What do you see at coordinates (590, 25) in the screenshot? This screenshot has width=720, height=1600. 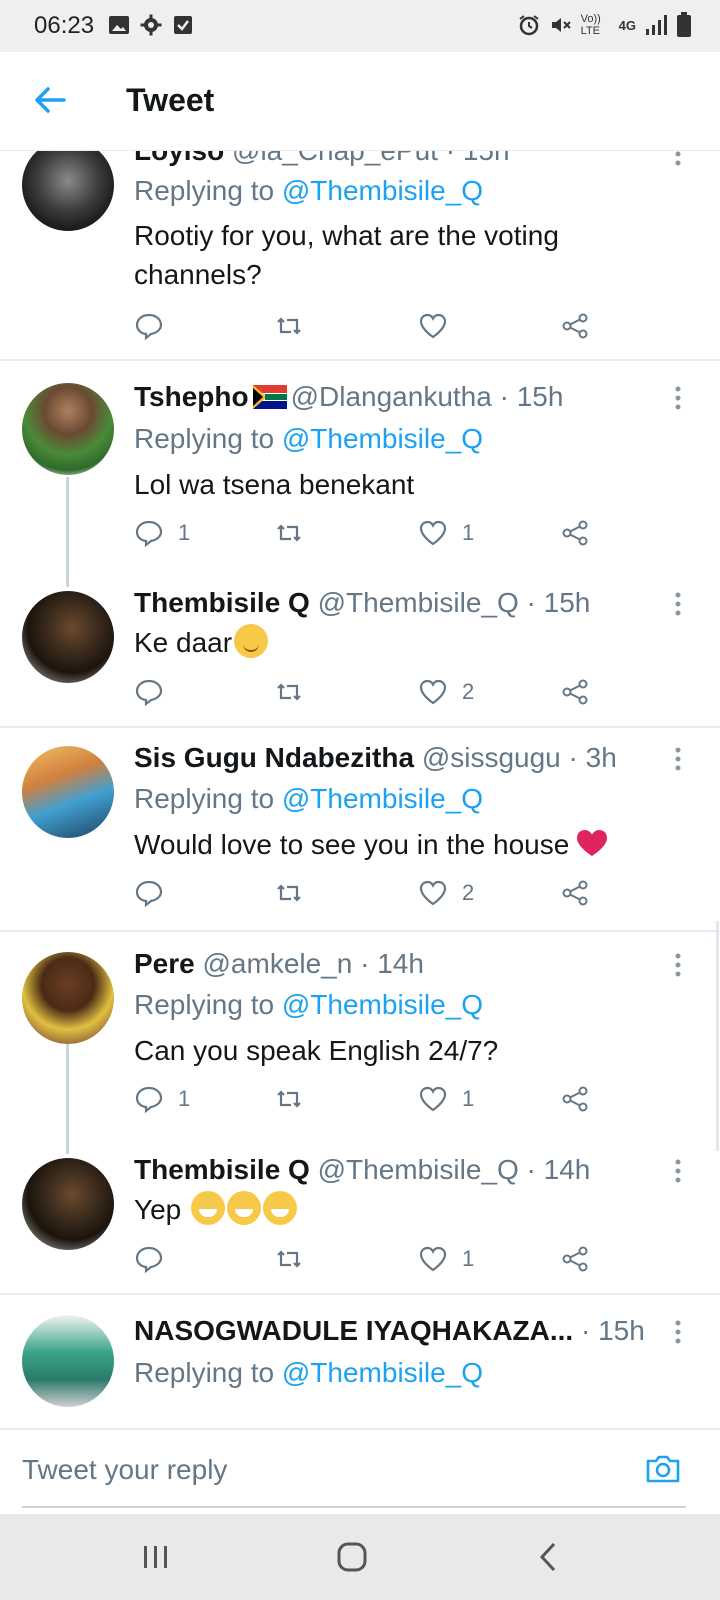 I see `volte-indicator: Vo)) LTE` at bounding box center [590, 25].